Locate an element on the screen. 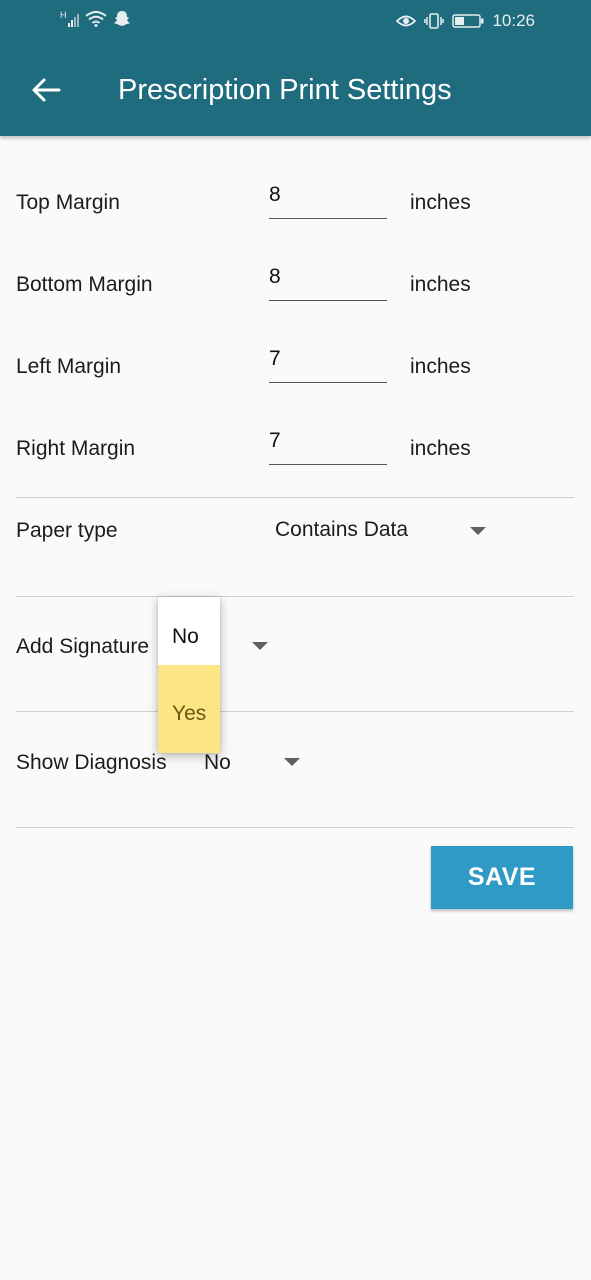 Image resolution: width=591 pixels, height=1280 pixels. right-margin-label: Right Margin is located at coordinates (76, 448).